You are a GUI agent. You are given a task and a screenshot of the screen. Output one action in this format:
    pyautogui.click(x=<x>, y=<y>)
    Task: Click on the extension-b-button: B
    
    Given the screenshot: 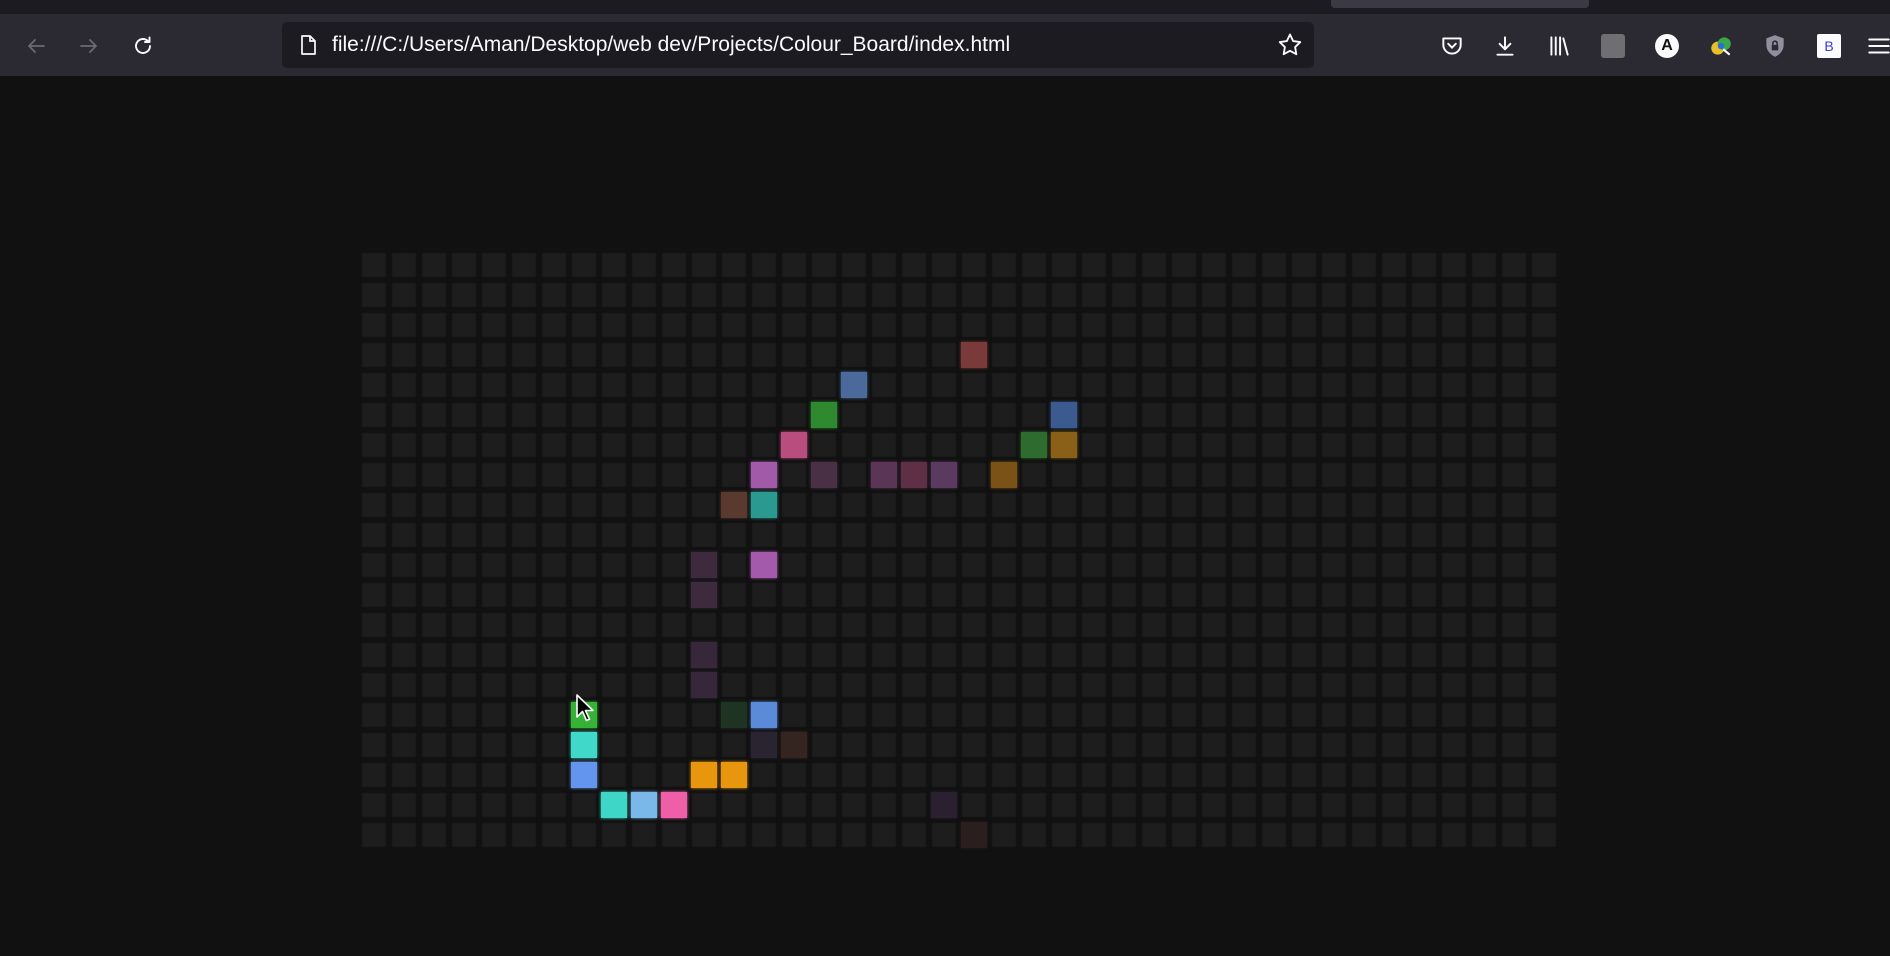 What is the action you would take?
    pyautogui.click(x=1829, y=46)
    